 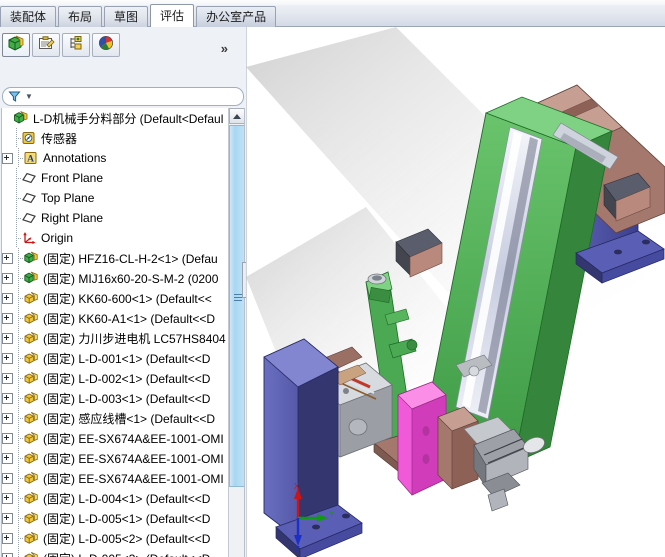 What do you see at coordinates (236, 306) in the screenshot?
I see `scroll-thumb` at bounding box center [236, 306].